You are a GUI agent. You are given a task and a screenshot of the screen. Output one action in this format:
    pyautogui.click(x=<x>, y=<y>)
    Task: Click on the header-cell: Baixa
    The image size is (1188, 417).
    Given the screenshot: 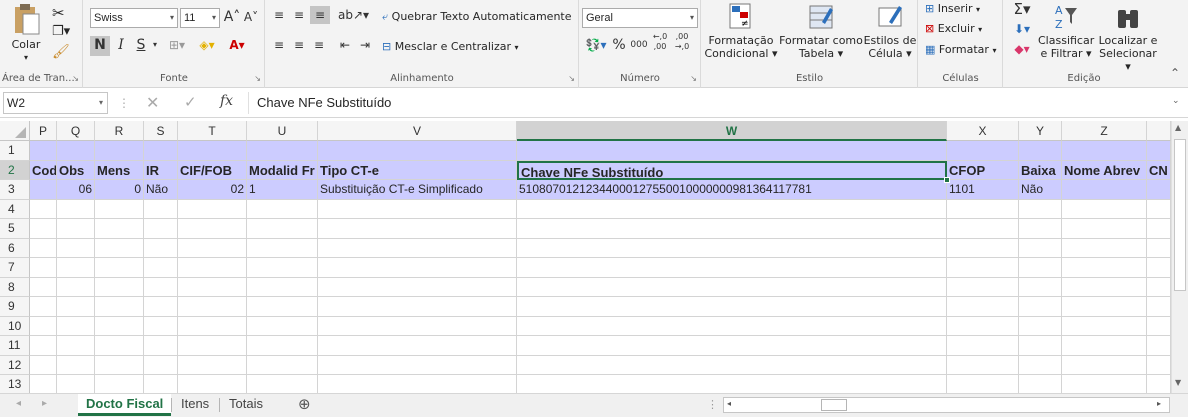 What is the action you would take?
    pyautogui.click(x=1040, y=170)
    